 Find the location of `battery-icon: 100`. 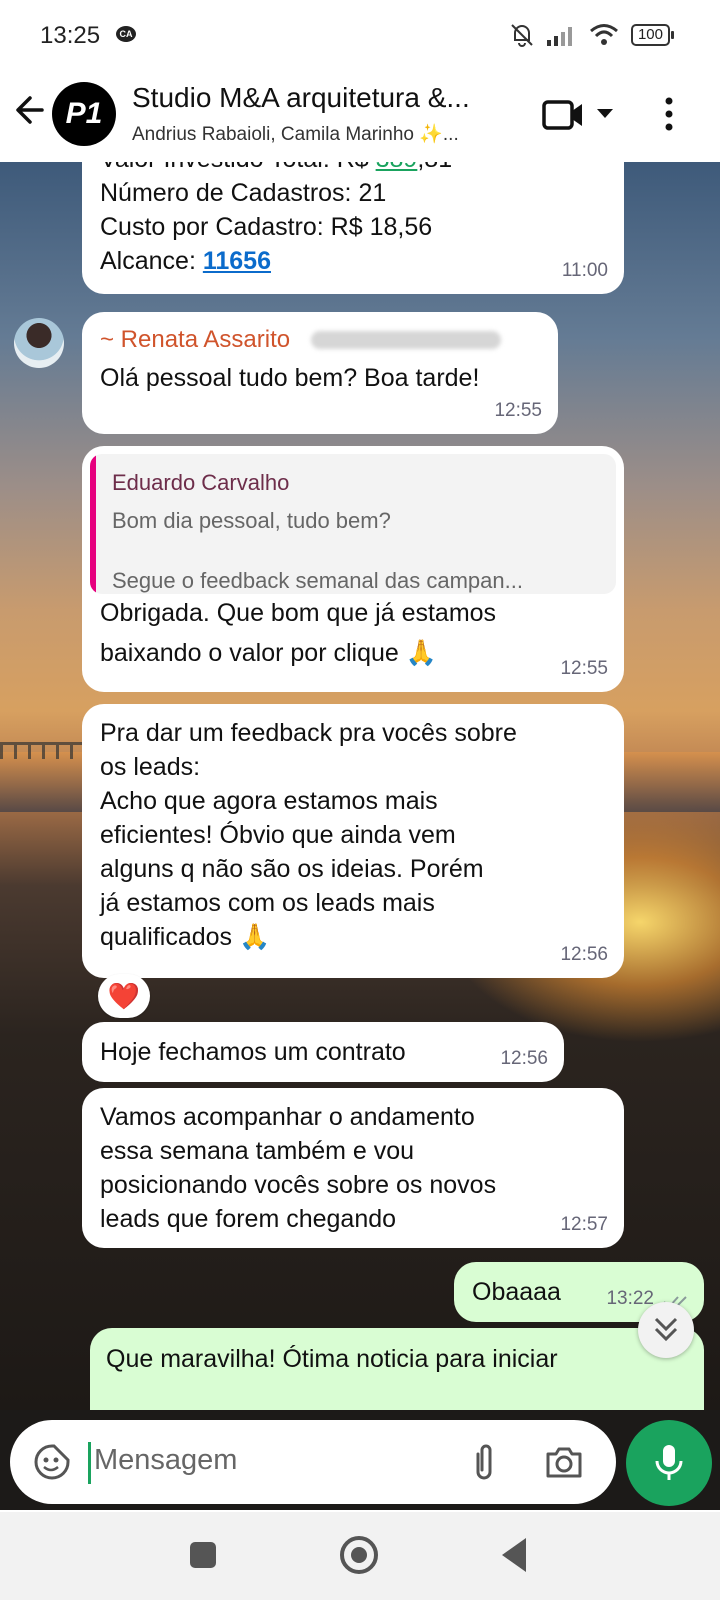

battery-icon: 100 is located at coordinates (652, 35).